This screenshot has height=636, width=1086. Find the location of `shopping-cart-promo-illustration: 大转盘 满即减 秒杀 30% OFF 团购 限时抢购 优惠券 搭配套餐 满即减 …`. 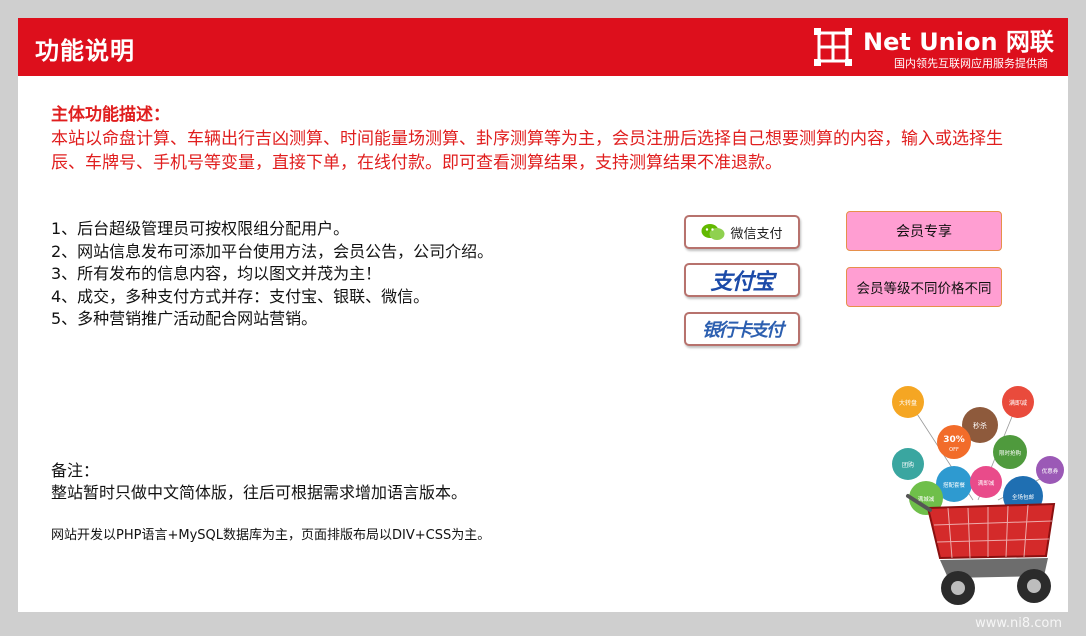

shopping-cart-promo-illustration: 大转盘 满即减 秒杀 30% OFF 团购 限时抢购 优惠券 搭配套餐 满即减 … is located at coordinates (978, 495).